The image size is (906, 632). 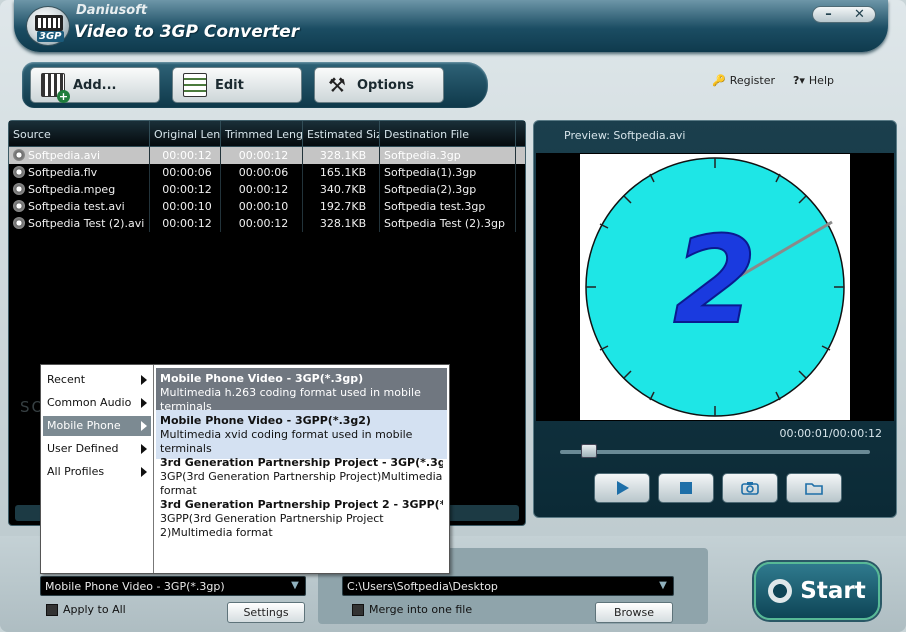 What do you see at coordinates (859, 14) in the screenshot?
I see `close-button: ✕` at bounding box center [859, 14].